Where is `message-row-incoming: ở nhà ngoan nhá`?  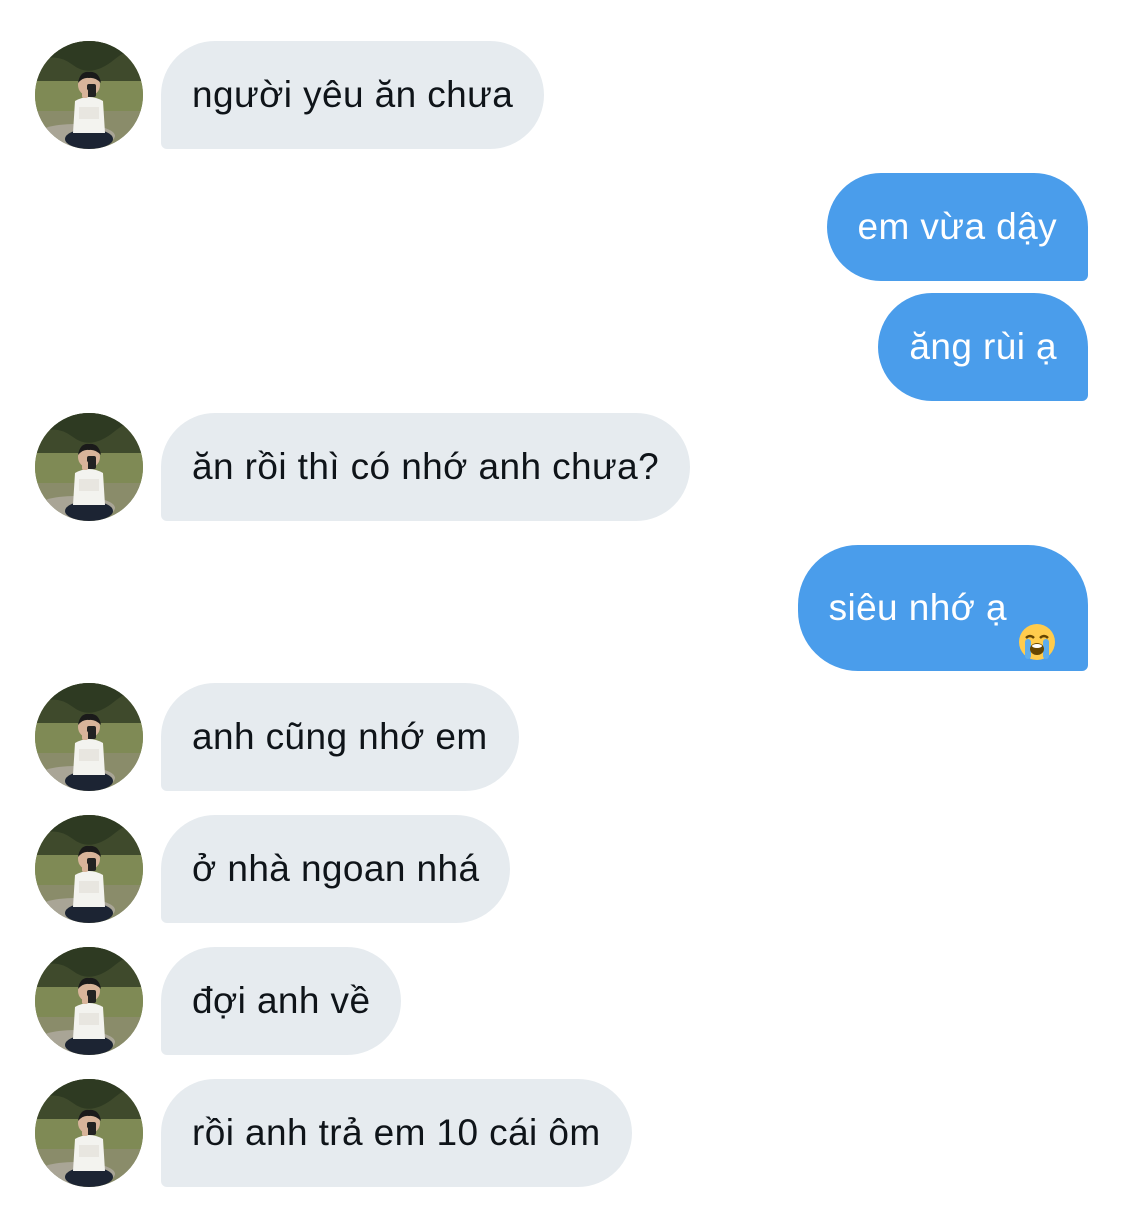
message-row-incoming: ở nhà ngoan nhá is located at coordinates (562, 869).